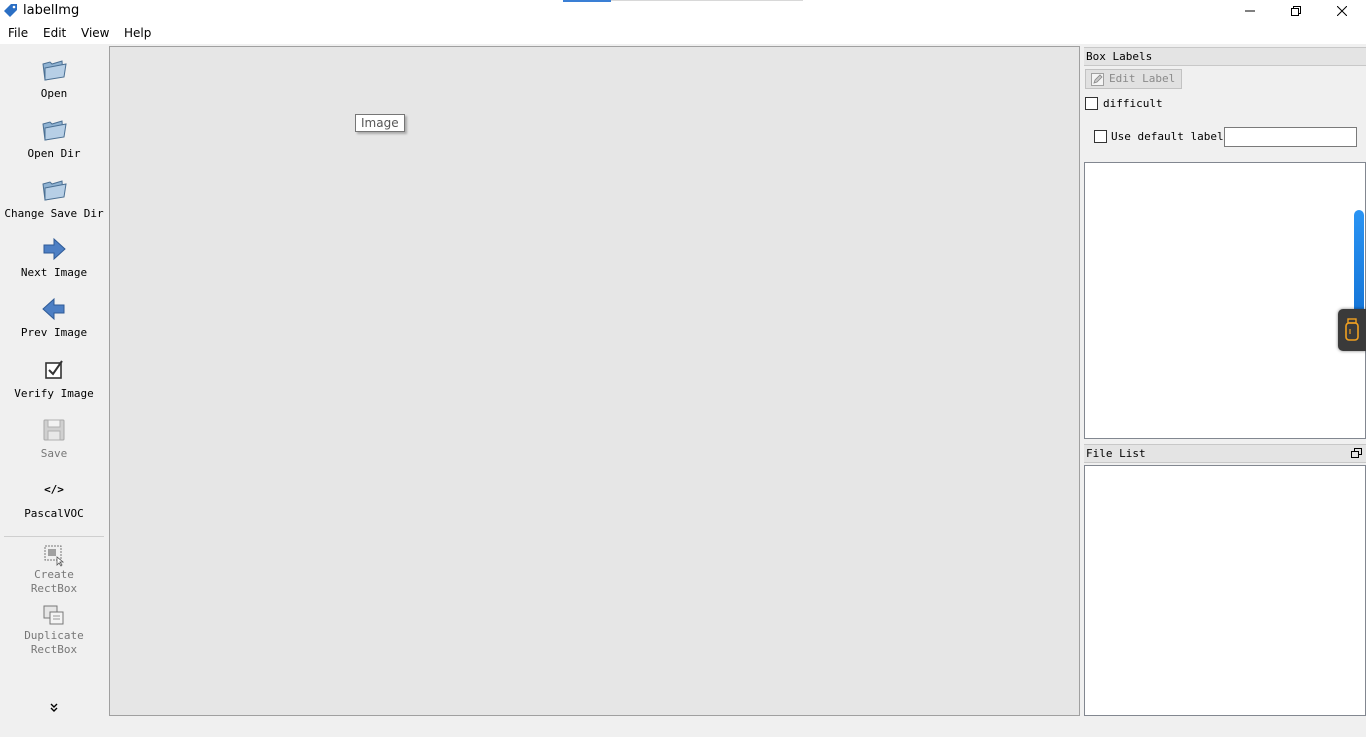 The height and width of the screenshot is (737, 1366). What do you see at coordinates (1091, 103) in the screenshot?
I see `difficult-checkbox` at bounding box center [1091, 103].